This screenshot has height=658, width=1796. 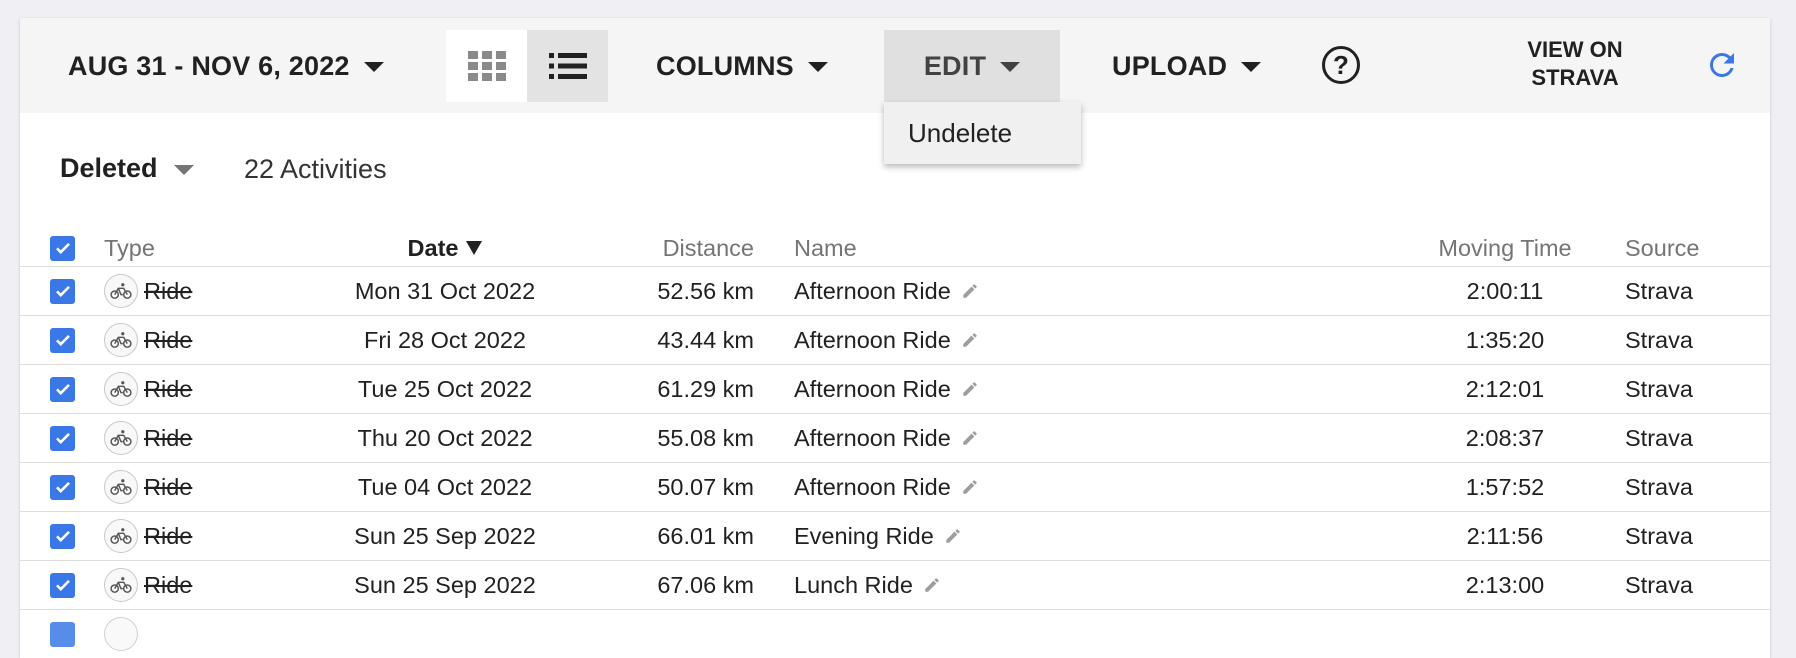 What do you see at coordinates (687, 248) in the screenshot?
I see `header-distance: Distance` at bounding box center [687, 248].